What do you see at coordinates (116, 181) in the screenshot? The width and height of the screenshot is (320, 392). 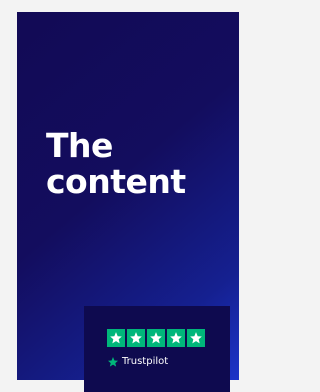 I see `headline-line-2: content` at bounding box center [116, 181].